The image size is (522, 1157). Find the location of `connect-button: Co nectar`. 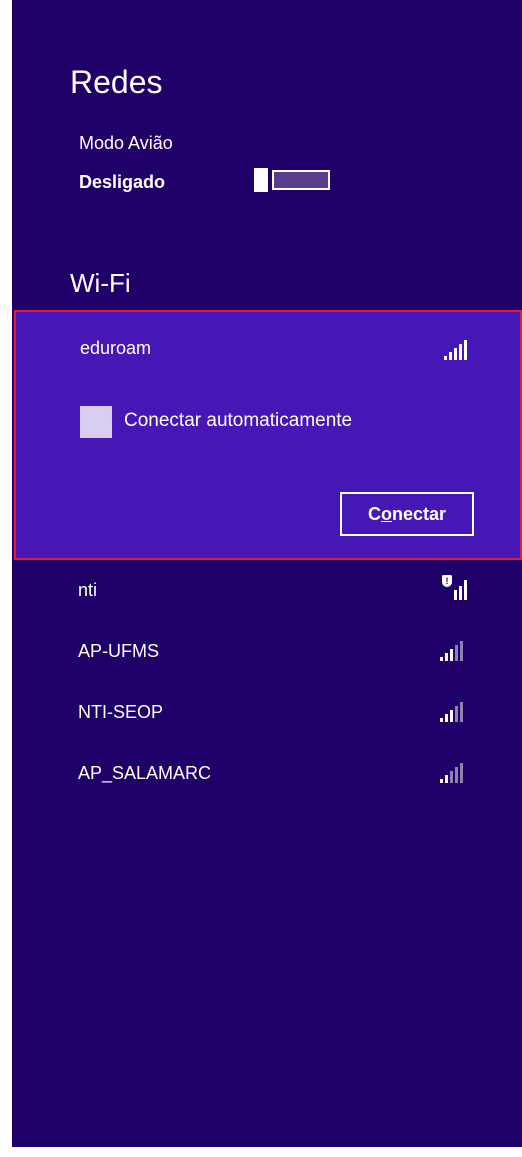

connect-button: Co nectar is located at coordinates (407, 514).